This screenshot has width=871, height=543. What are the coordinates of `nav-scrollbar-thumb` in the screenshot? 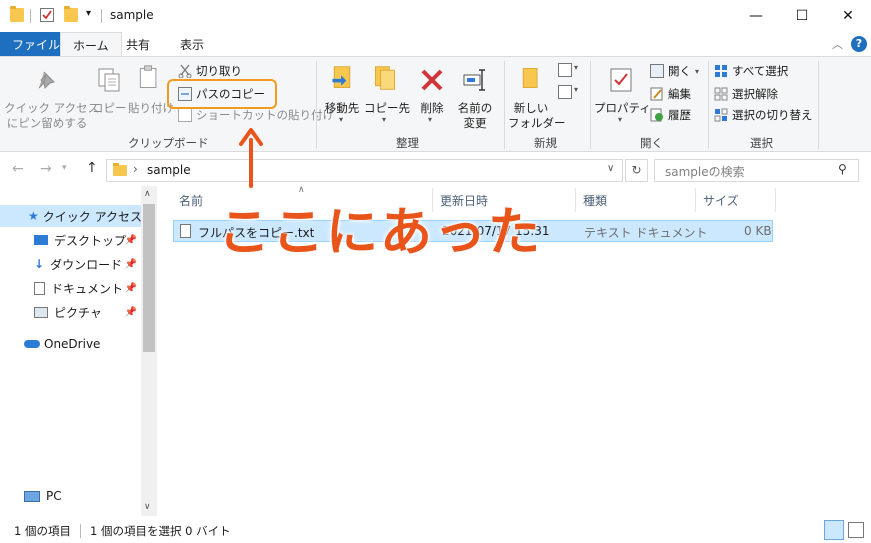 It's located at (149, 278).